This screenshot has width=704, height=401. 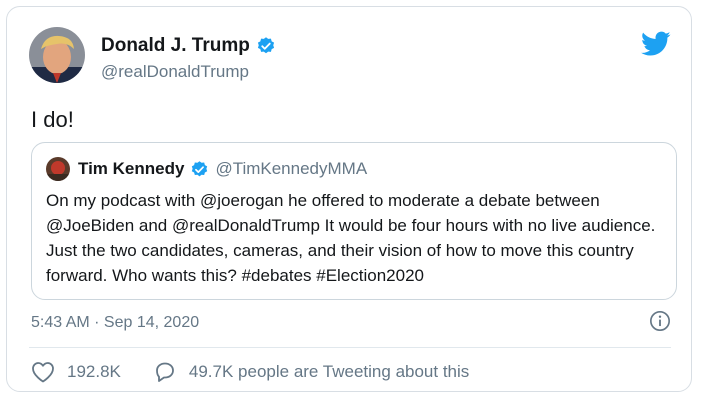 What do you see at coordinates (291, 168) in the screenshot?
I see `quoted-author-handle: @TimKennedyMMA` at bounding box center [291, 168].